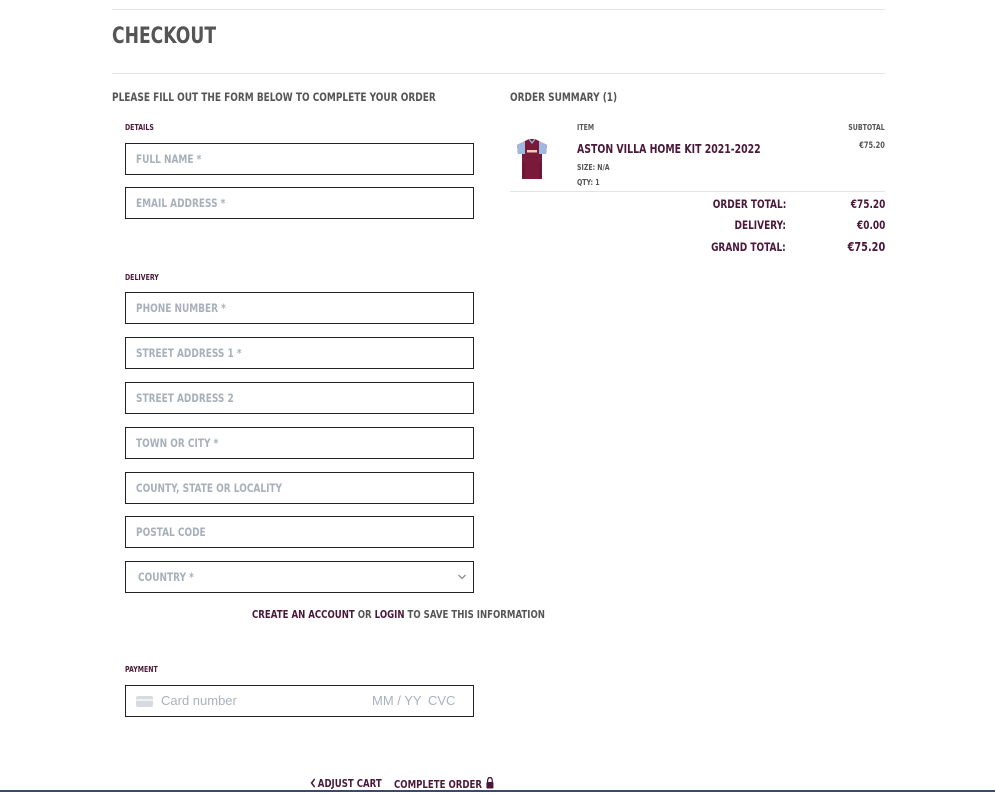  I want to click on county-field: COUNTY, STATE OR LOCALITY, so click(299, 488).